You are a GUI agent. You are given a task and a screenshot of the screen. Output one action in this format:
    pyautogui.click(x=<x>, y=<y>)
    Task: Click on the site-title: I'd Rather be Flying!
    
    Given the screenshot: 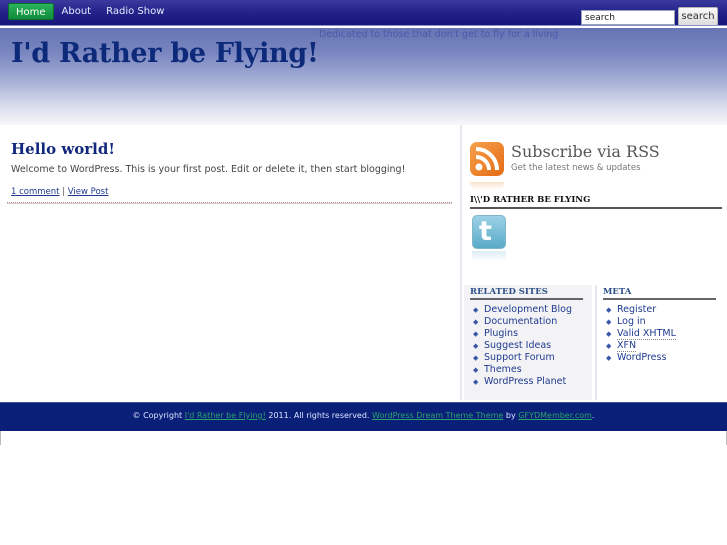 What is the action you would take?
    pyautogui.click(x=165, y=53)
    